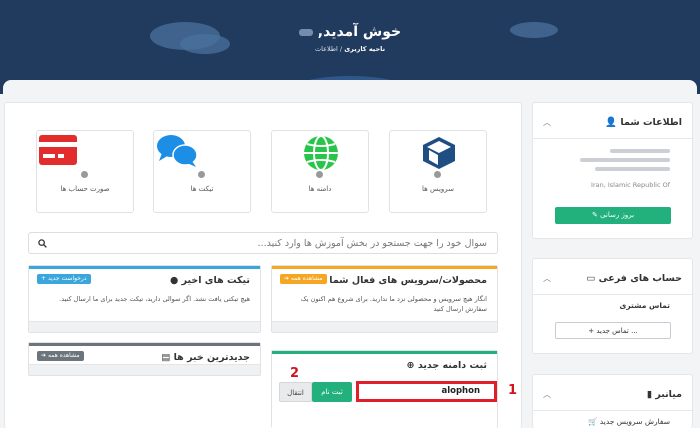  What do you see at coordinates (202, 189) in the screenshot?
I see `tile-label: تیکت ها` at bounding box center [202, 189].